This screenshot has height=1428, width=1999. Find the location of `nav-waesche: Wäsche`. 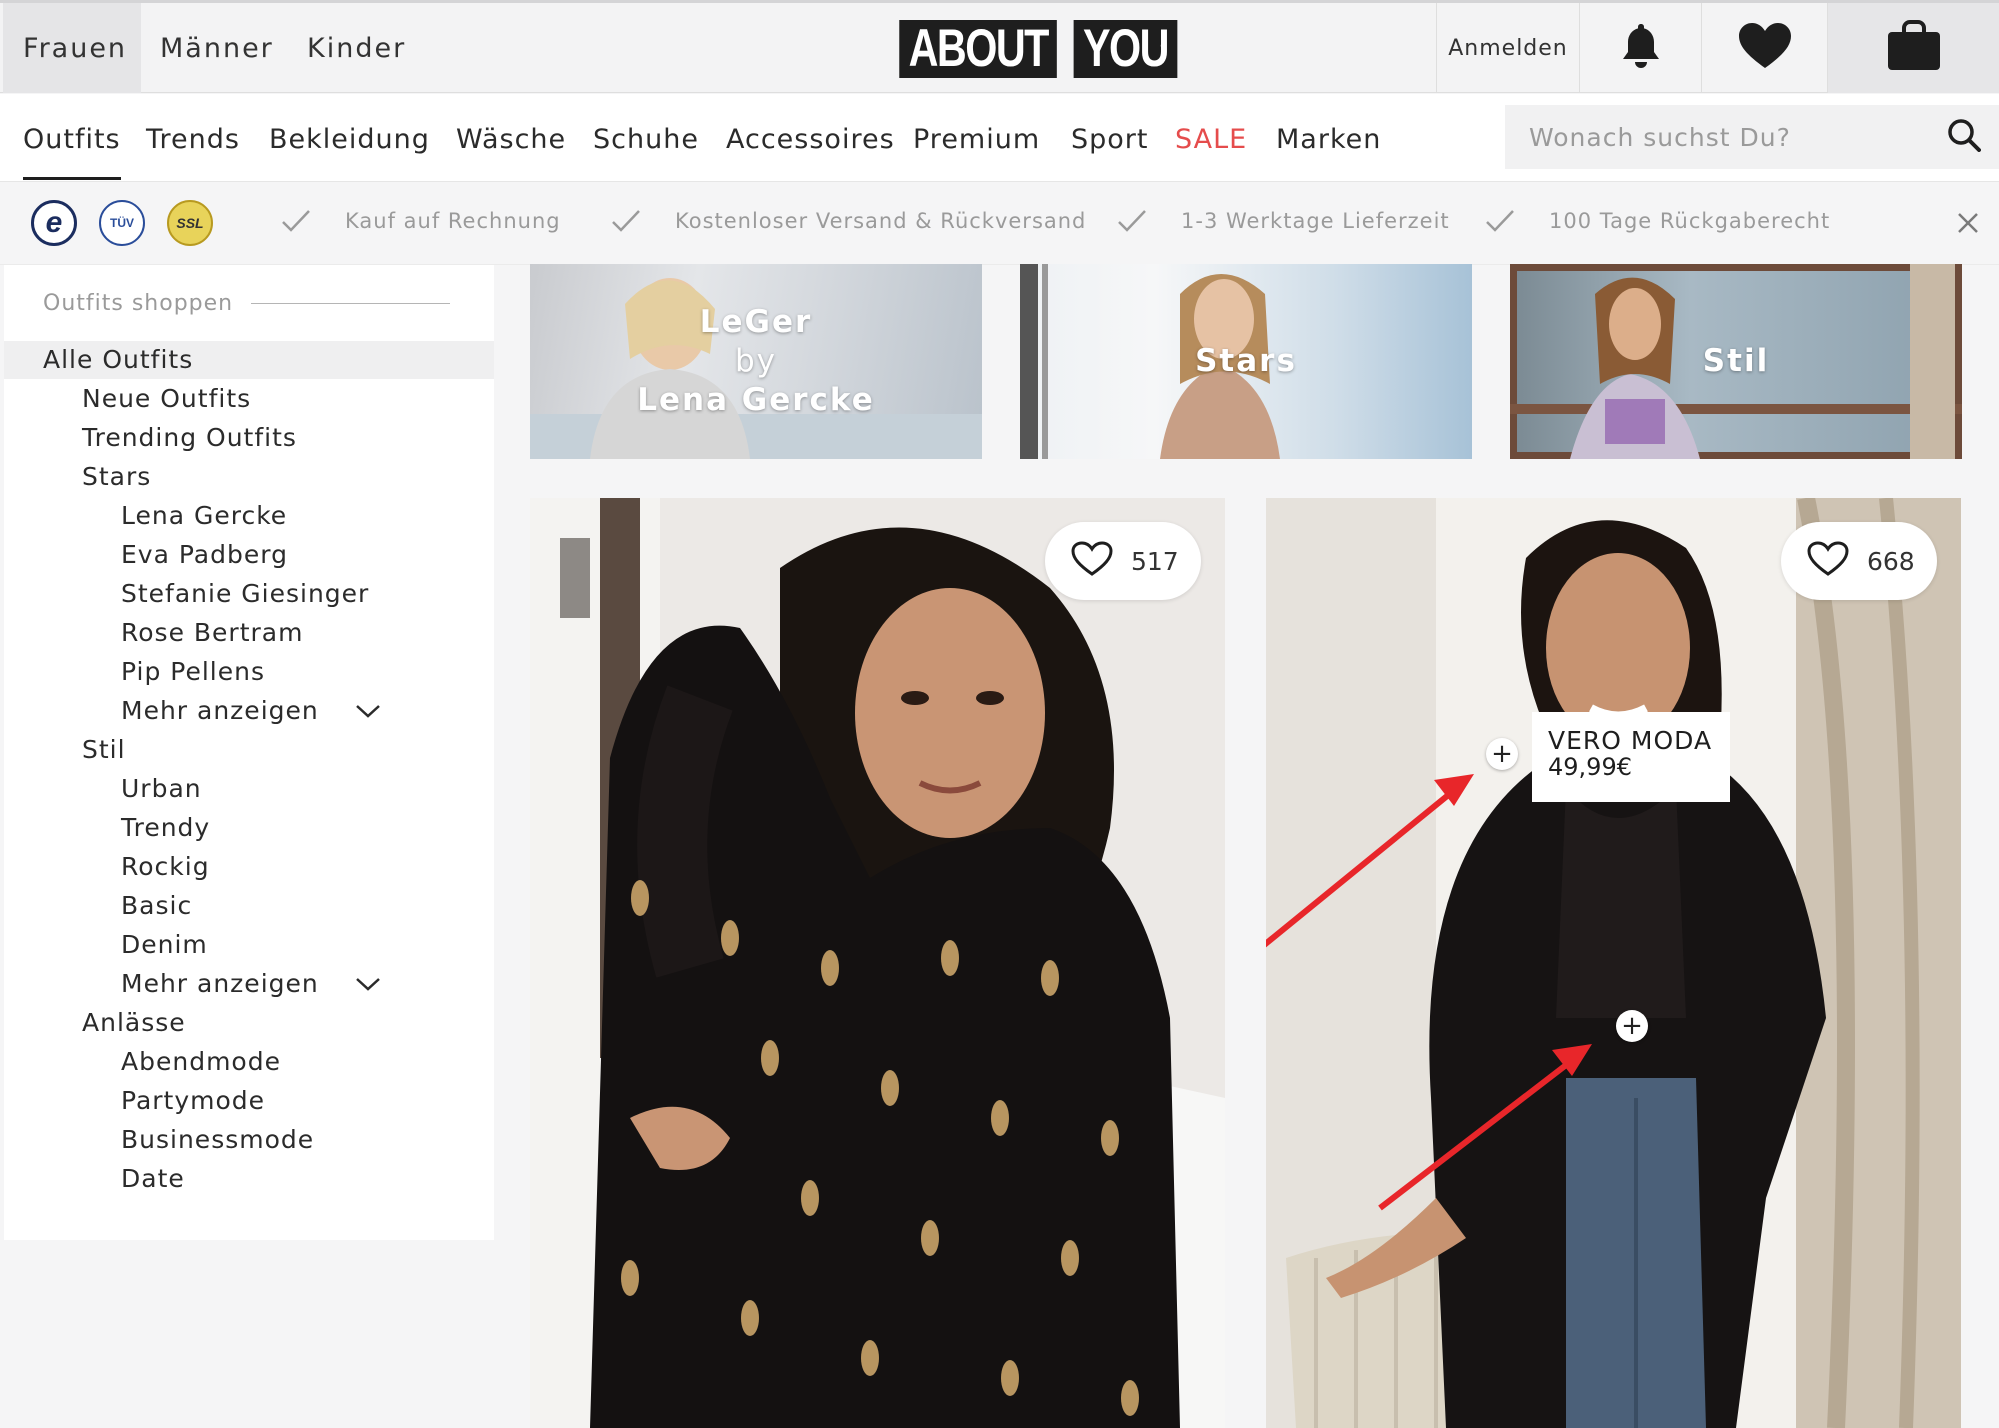

nav-waesche: Wäsche is located at coordinates (511, 150).